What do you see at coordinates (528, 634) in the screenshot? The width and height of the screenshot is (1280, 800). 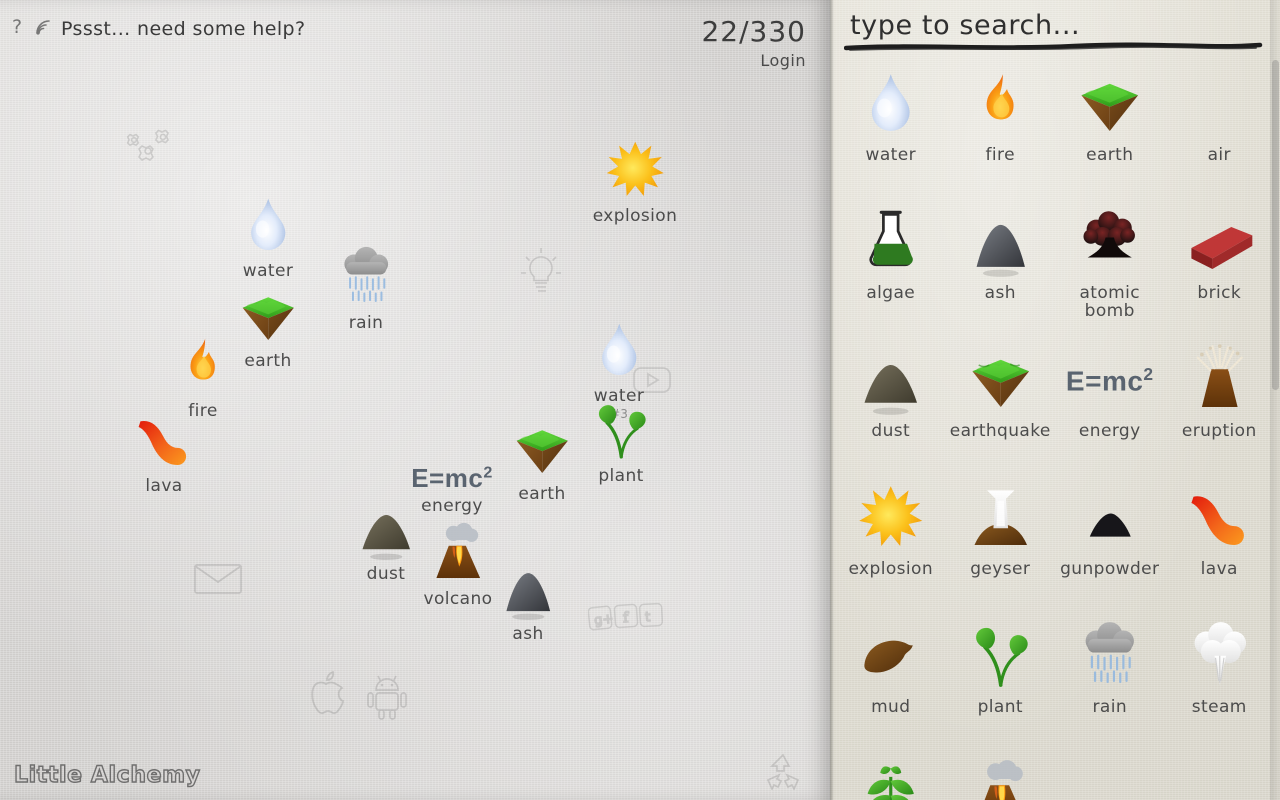 I see `canvas-element-label: ash` at bounding box center [528, 634].